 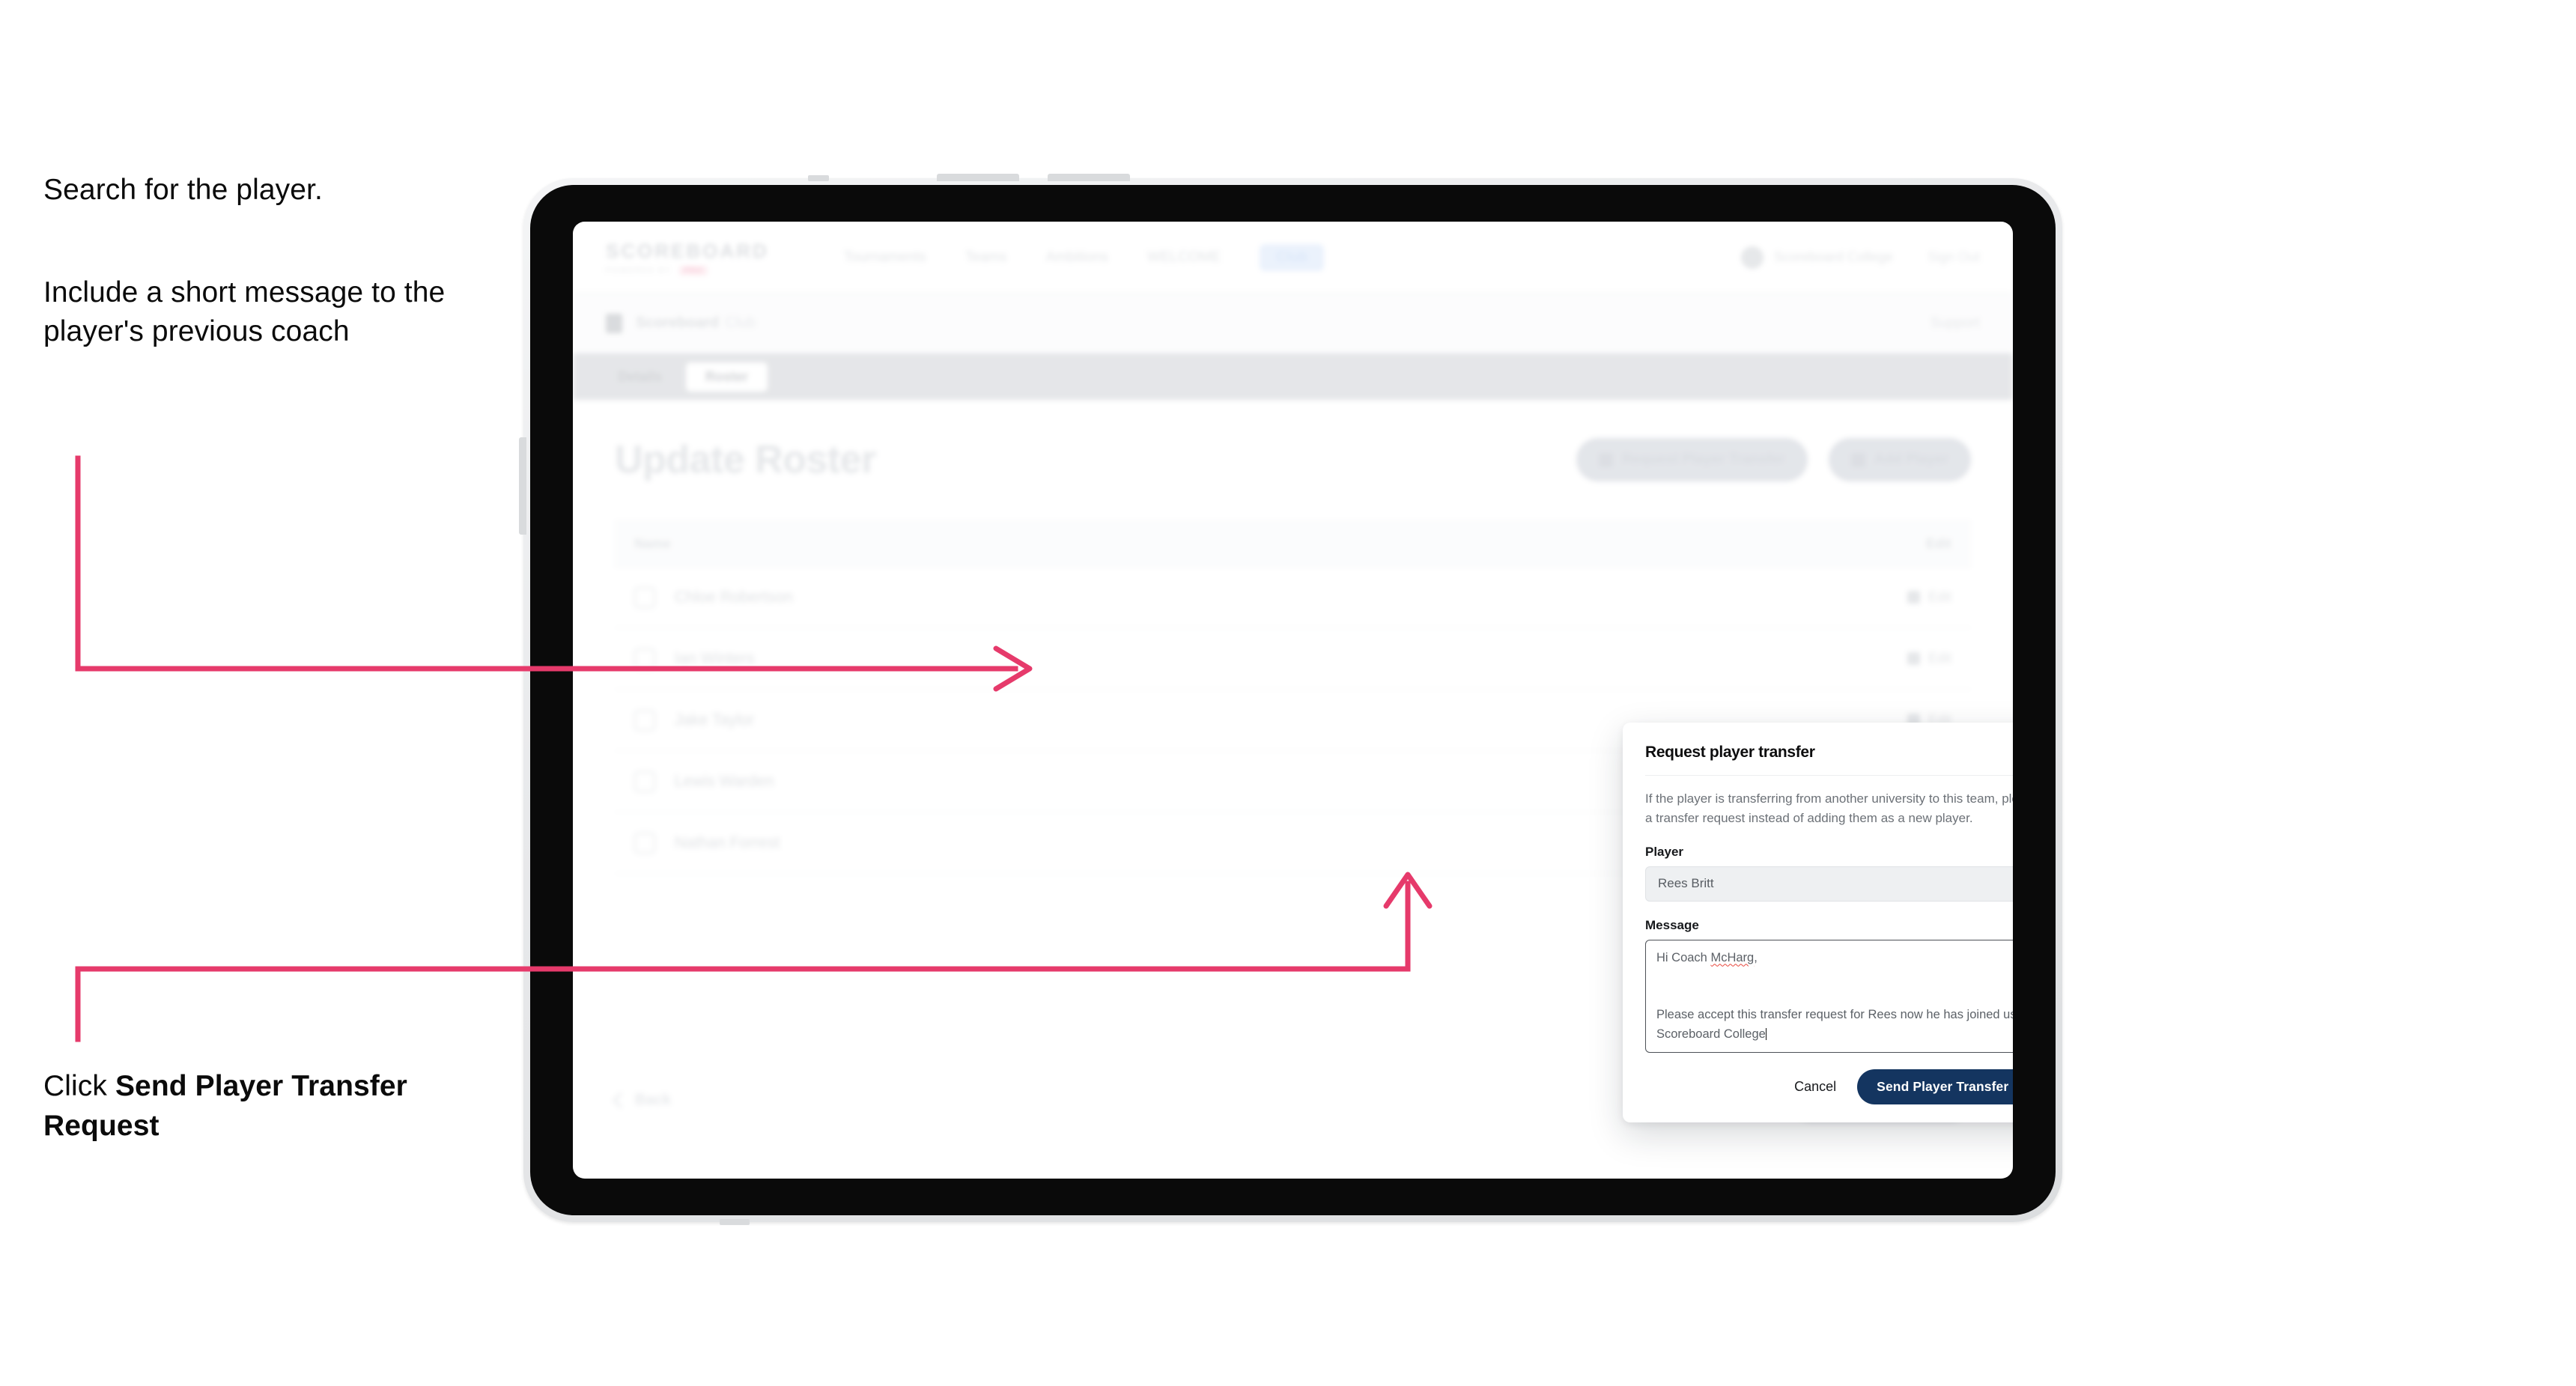 I want to click on cancel-button: Cancel, so click(x=1815, y=1087).